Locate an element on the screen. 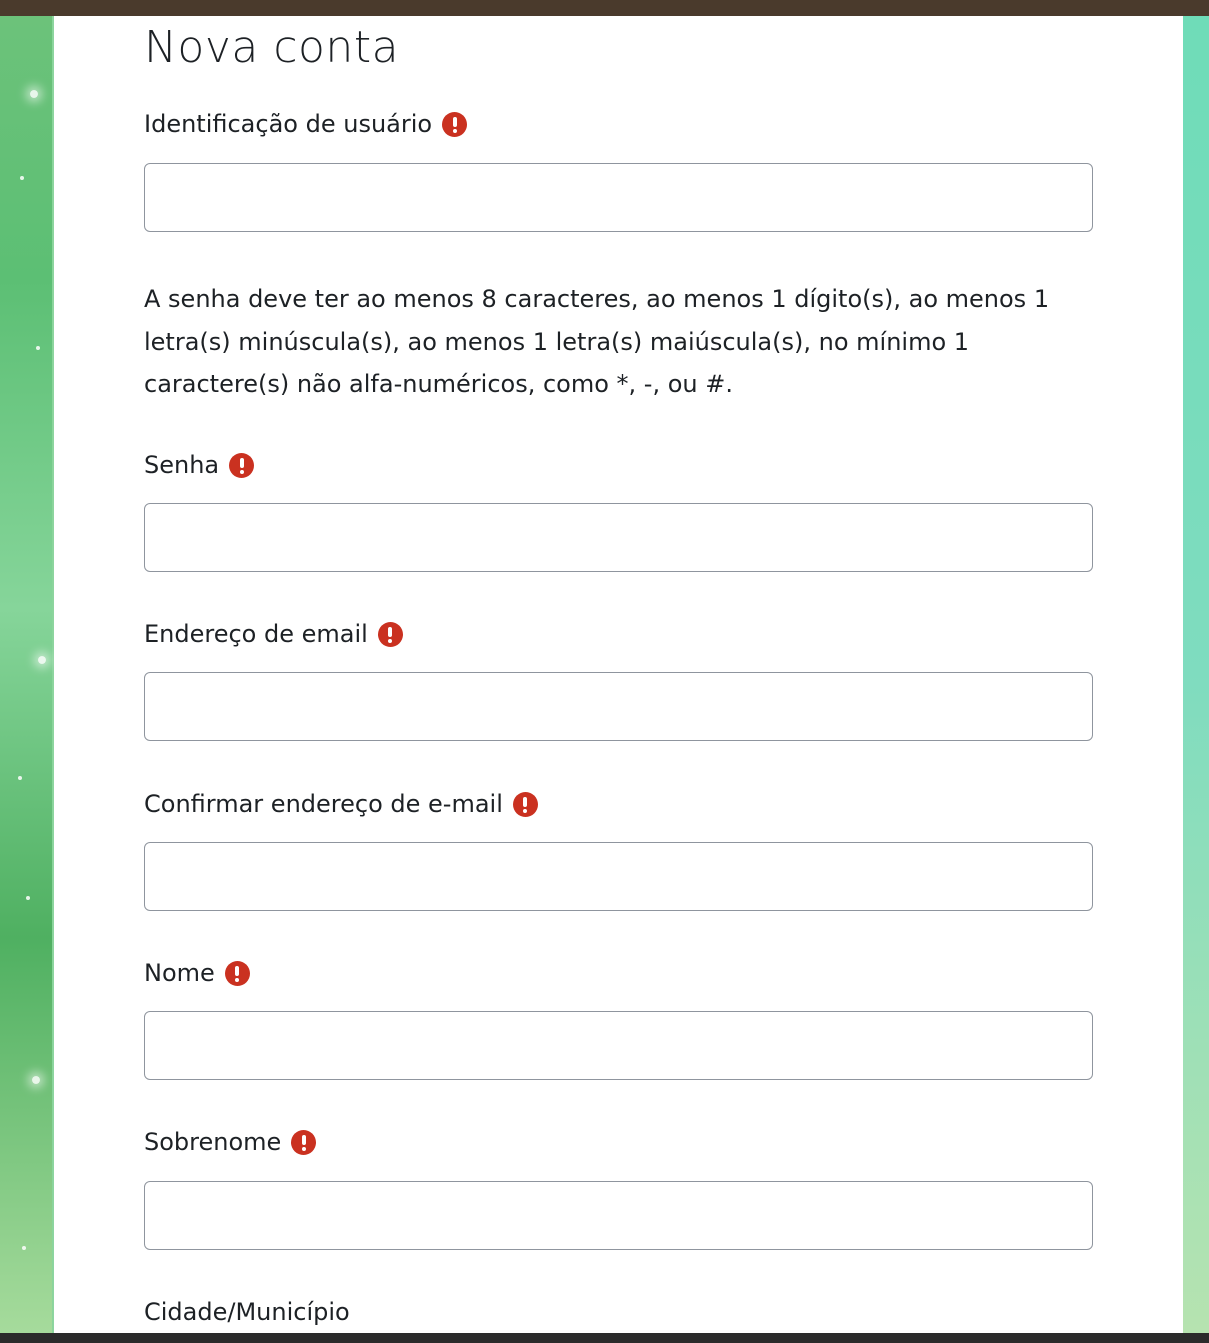 The image size is (1209, 1343). city-label: Cidade/Município is located at coordinates (247, 1312).